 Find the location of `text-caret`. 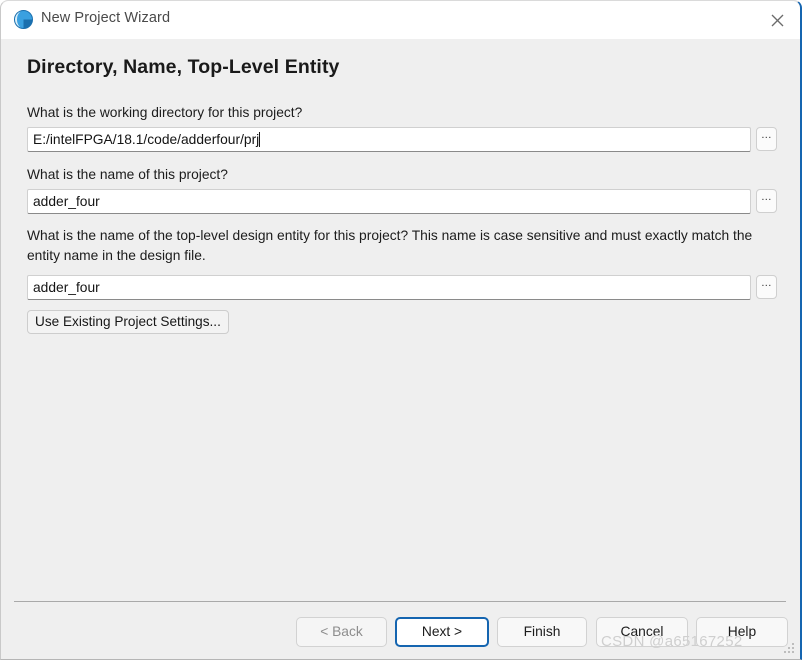

text-caret is located at coordinates (260, 139).